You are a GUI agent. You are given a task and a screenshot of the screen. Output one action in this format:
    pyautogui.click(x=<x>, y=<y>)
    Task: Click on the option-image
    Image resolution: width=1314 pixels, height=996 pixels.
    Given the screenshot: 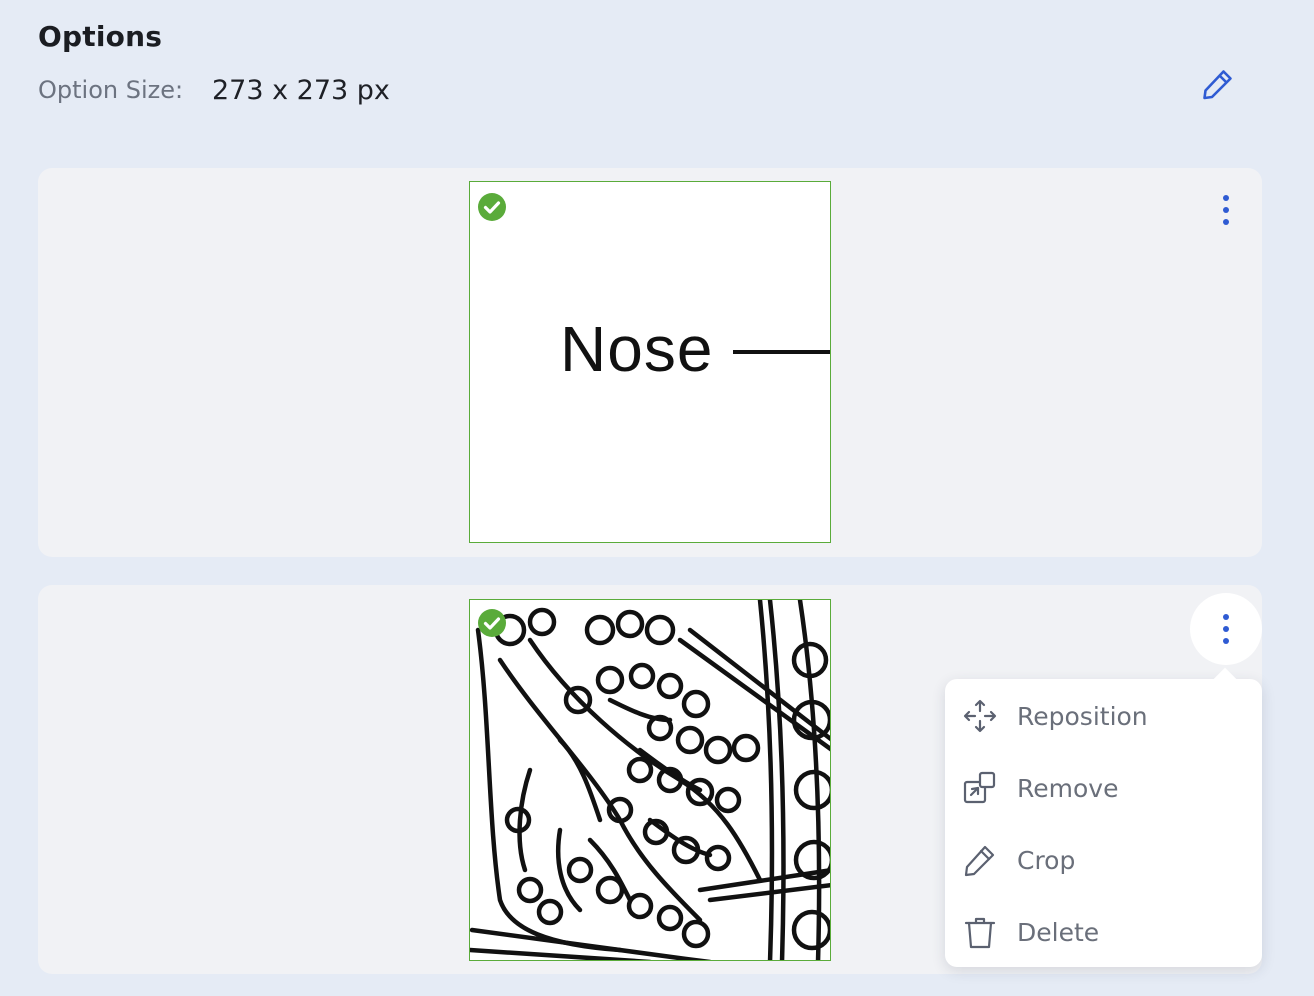 What is the action you would take?
    pyautogui.click(x=650, y=780)
    